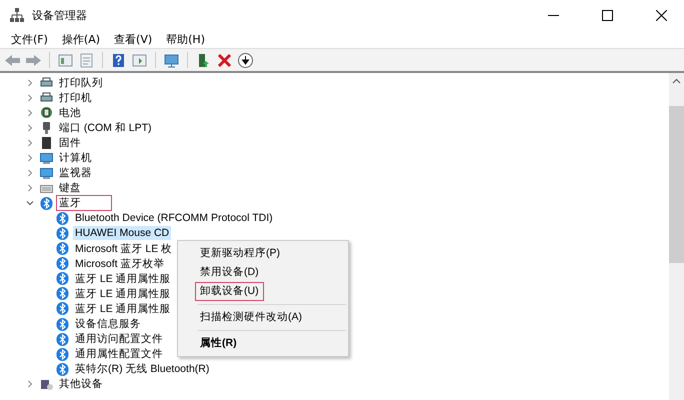 This screenshot has width=684, height=400. What do you see at coordinates (251, 317) in the screenshot?
I see `menu-item: 扫描检测硬件改动(A)` at bounding box center [251, 317].